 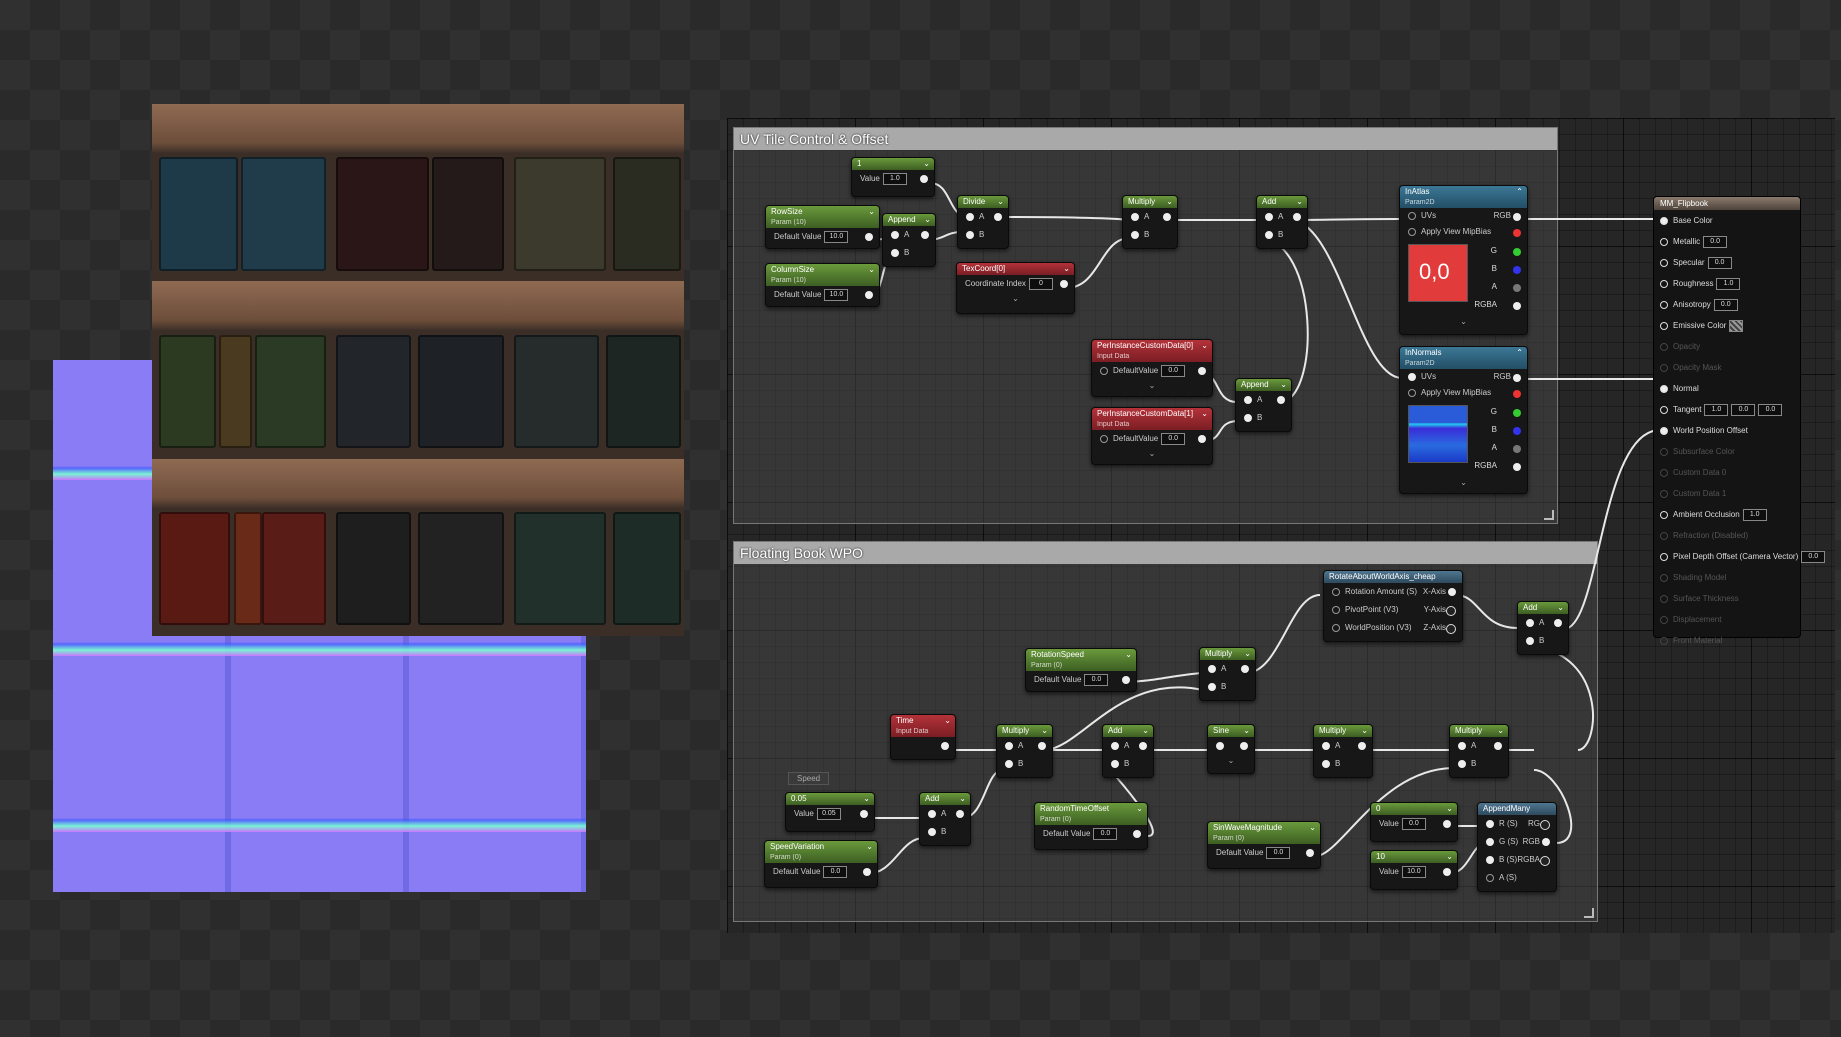 What do you see at coordinates (1517, 270) in the screenshot?
I see `output-pin-b` at bounding box center [1517, 270].